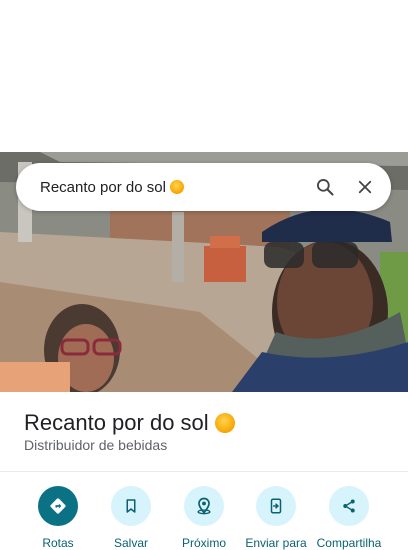  I want to click on close-icon, so click(365, 187).